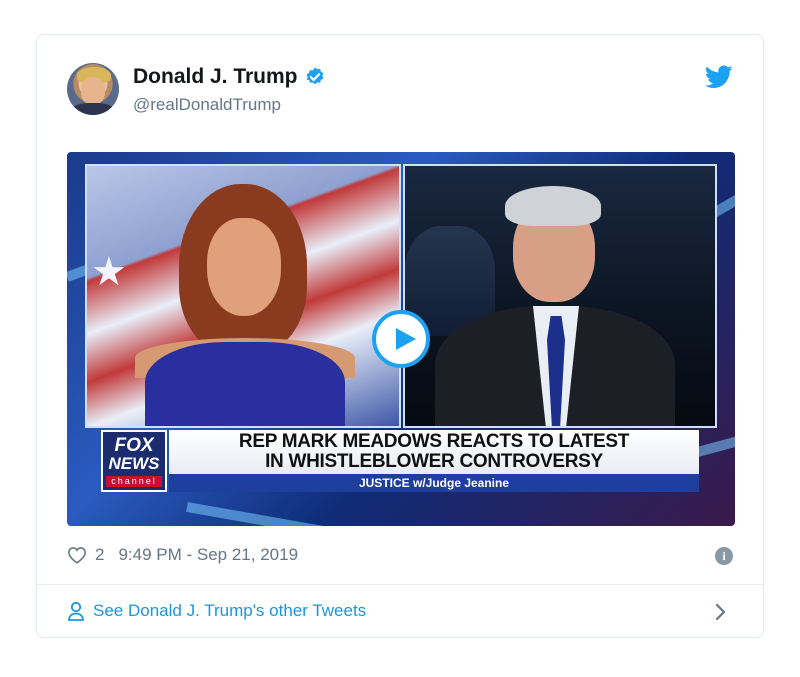 This screenshot has width=800, height=677. What do you see at coordinates (208, 555) in the screenshot?
I see `tweet-timestamp: 9:49 PM - Sep 21, 2019` at bounding box center [208, 555].